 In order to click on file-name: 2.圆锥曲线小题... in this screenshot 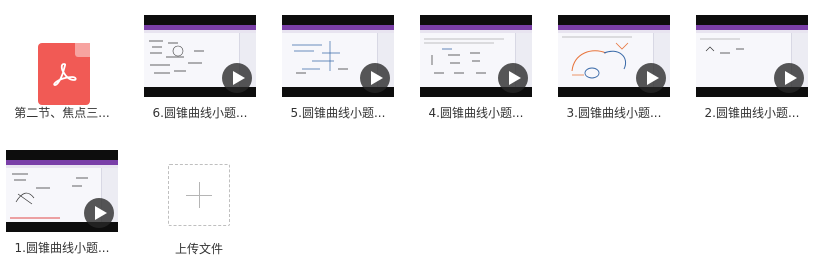, I will do `click(752, 113)`.